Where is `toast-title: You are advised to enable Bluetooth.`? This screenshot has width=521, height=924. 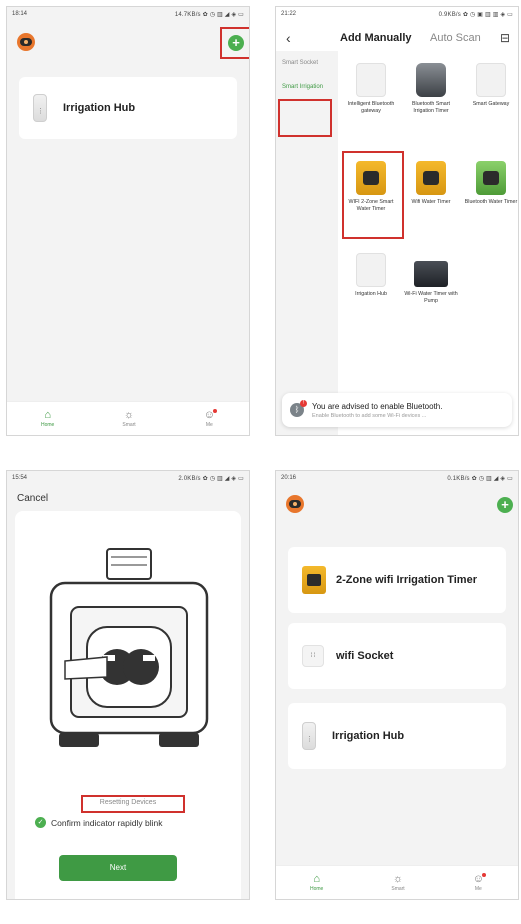 toast-title: You are advised to enable Bluetooth. is located at coordinates (377, 406).